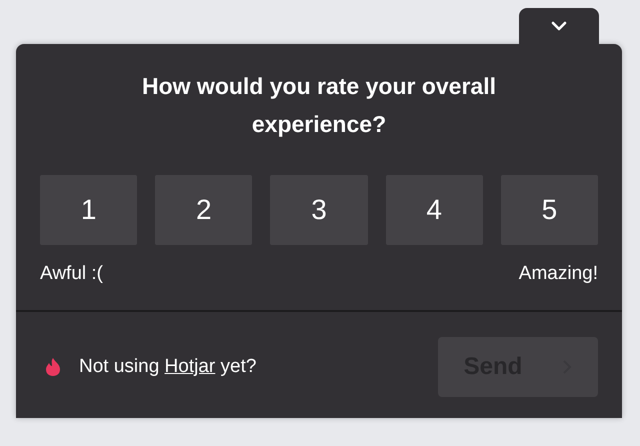  Describe the element at coordinates (53, 367) in the screenshot. I see `flame-icon` at that location.